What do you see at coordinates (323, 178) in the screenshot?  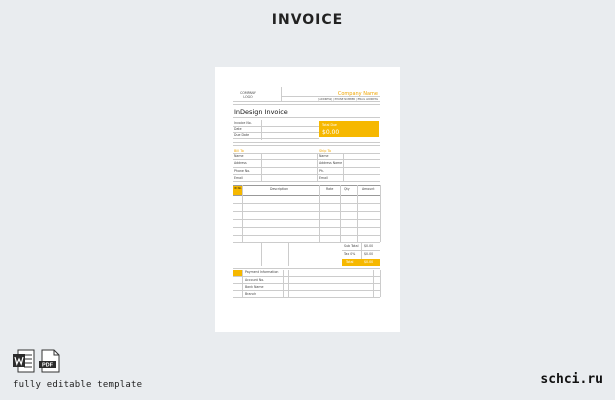 I see `ship-to-email-label: Email` at bounding box center [323, 178].